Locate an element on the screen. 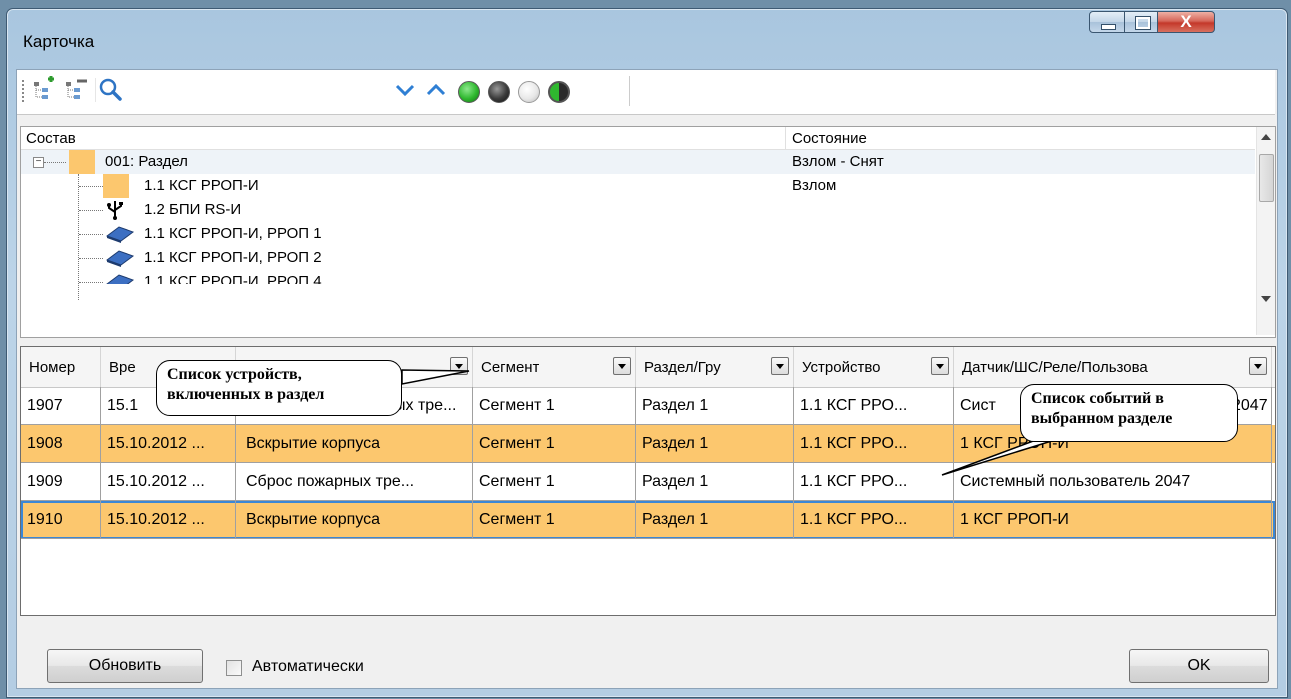 The image size is (1291, 699). auto-checkbox is located at coordinates (234, 668).